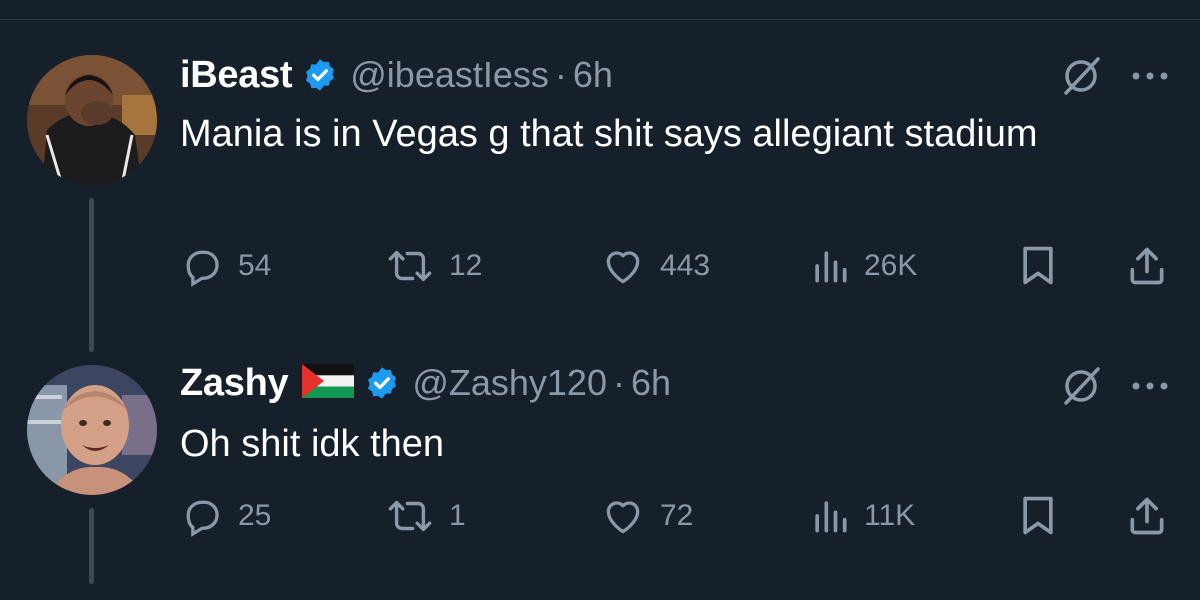  Describe the element at coordinates (225, 516) in the screenshot. I see `reply-button: 25` at that location.